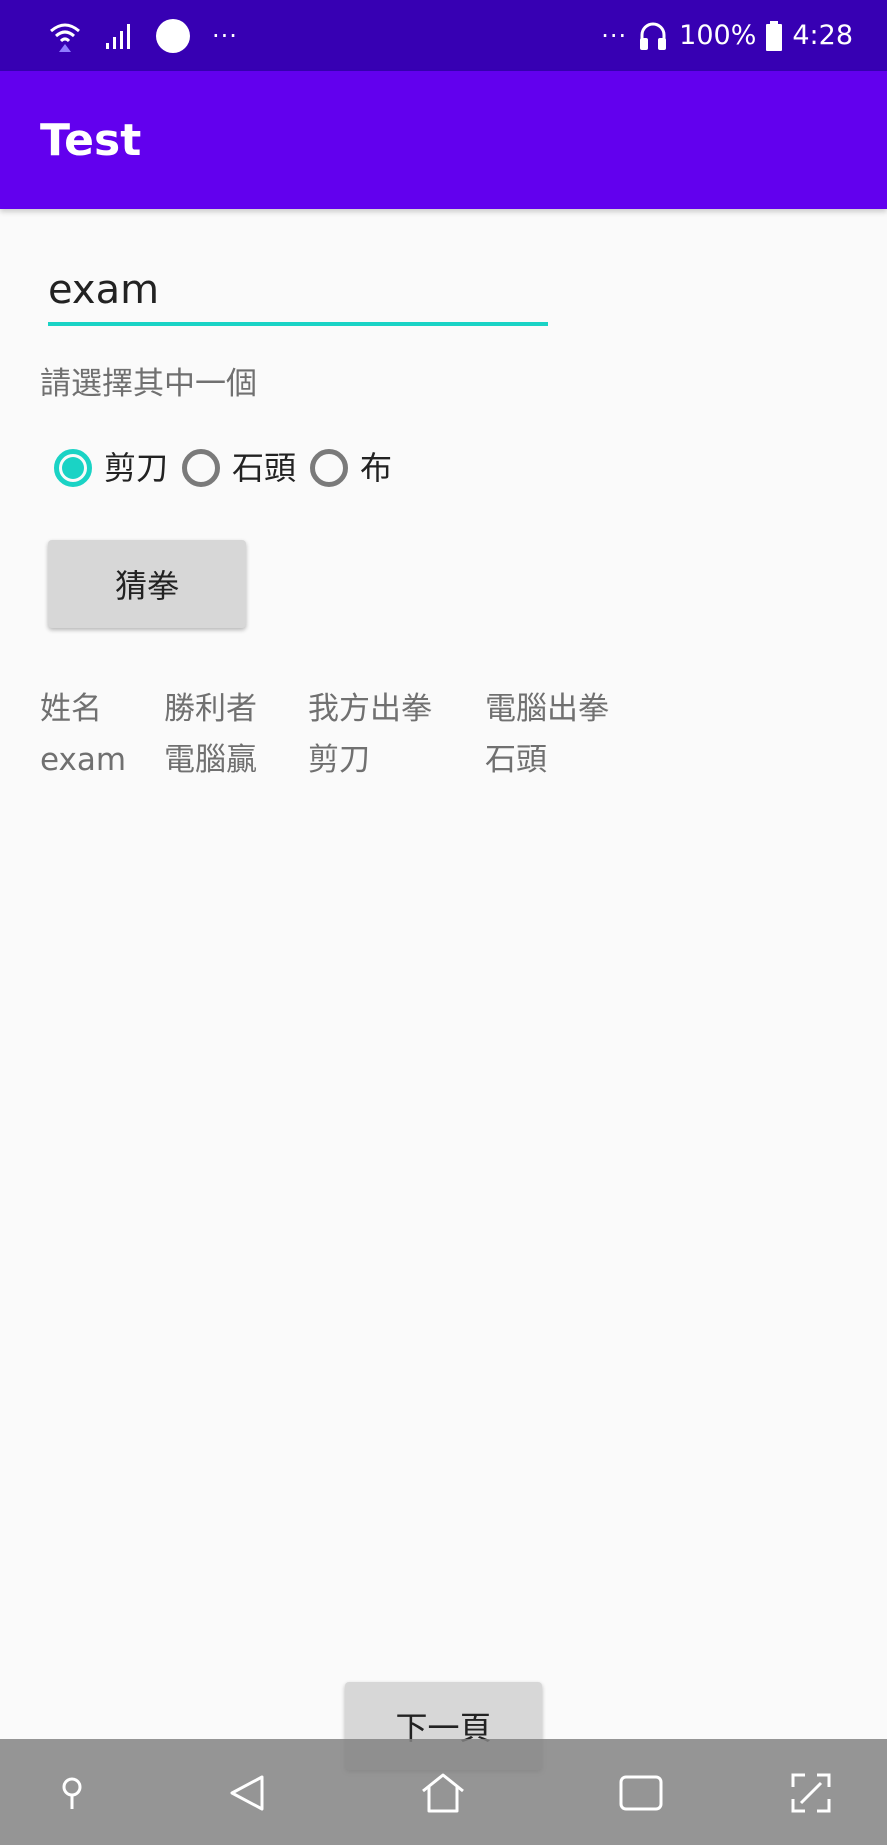  I want to click on status-bar-right: ··· 100% 4:28, so click(727, 36).